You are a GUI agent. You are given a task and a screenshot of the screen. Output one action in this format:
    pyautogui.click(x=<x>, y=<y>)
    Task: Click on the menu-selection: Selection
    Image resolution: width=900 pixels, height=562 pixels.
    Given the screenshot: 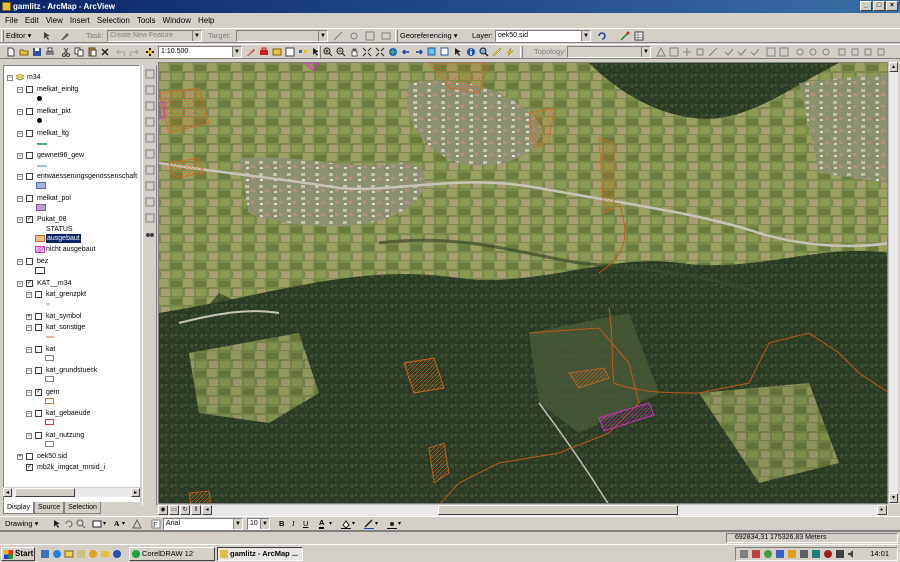 What is the action you would take?
    pyautogui.click(x=113, y=20)
    